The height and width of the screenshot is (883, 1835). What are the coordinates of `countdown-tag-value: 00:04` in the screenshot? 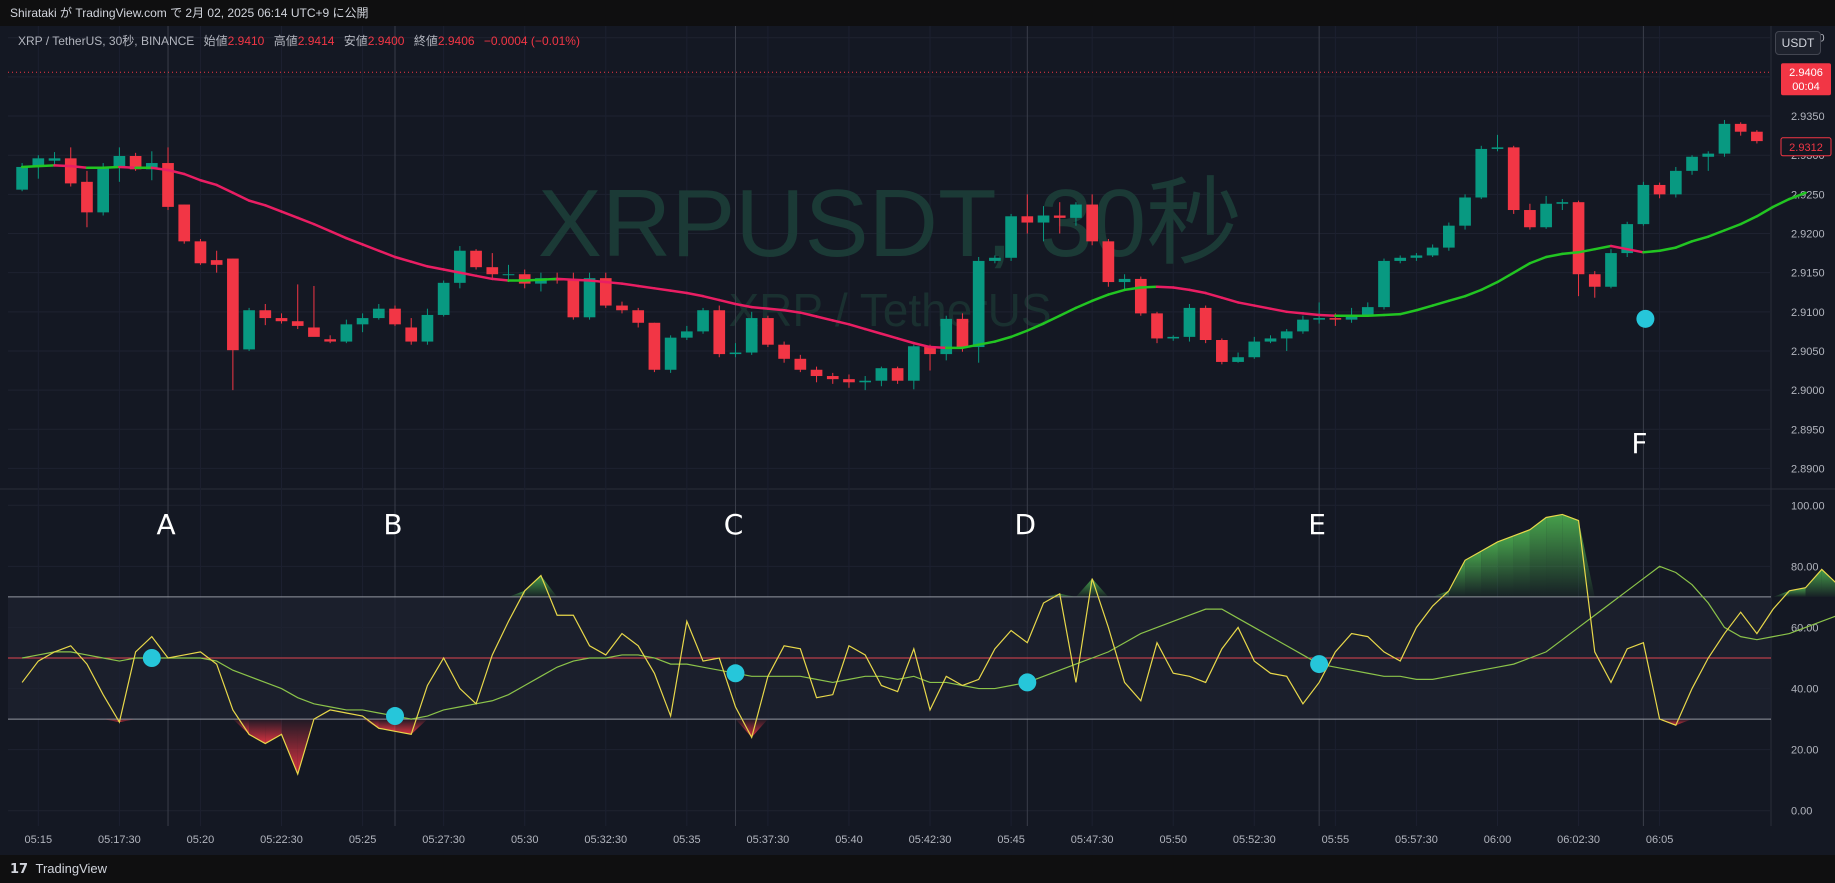 It's located at (1806, 87).